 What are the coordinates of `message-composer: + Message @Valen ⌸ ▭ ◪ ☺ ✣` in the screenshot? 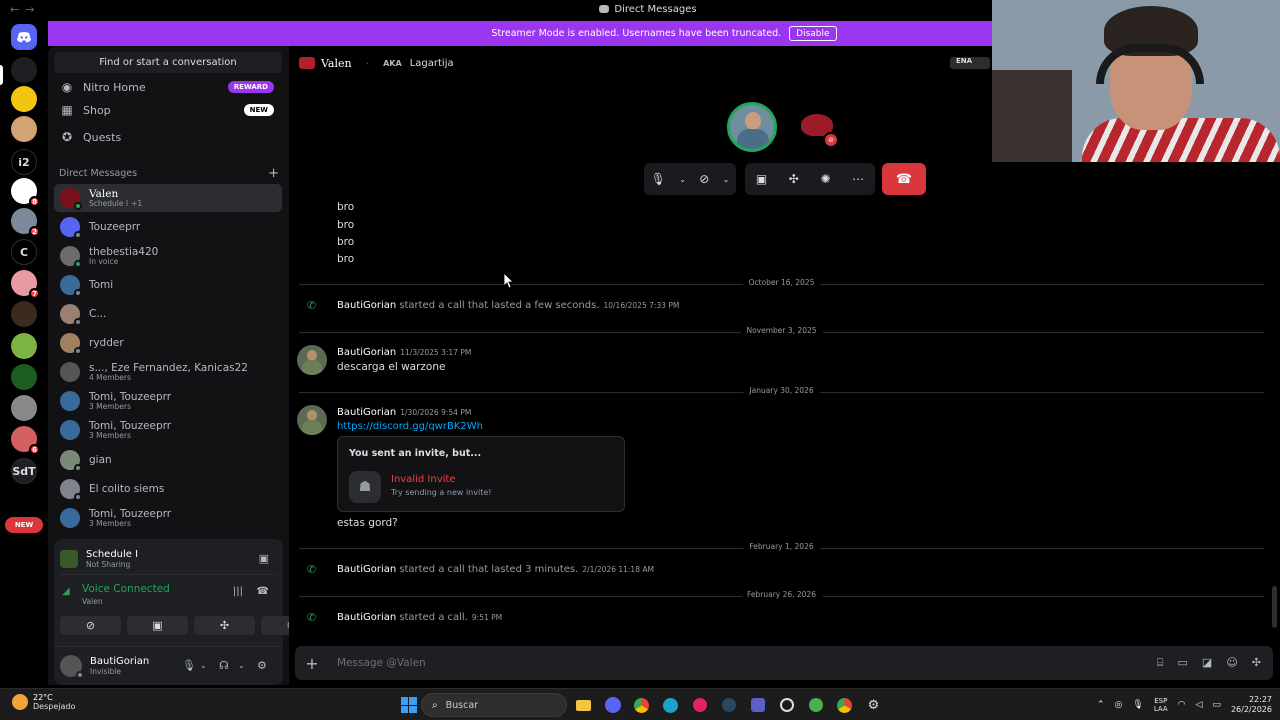 It's located at (784, 663).